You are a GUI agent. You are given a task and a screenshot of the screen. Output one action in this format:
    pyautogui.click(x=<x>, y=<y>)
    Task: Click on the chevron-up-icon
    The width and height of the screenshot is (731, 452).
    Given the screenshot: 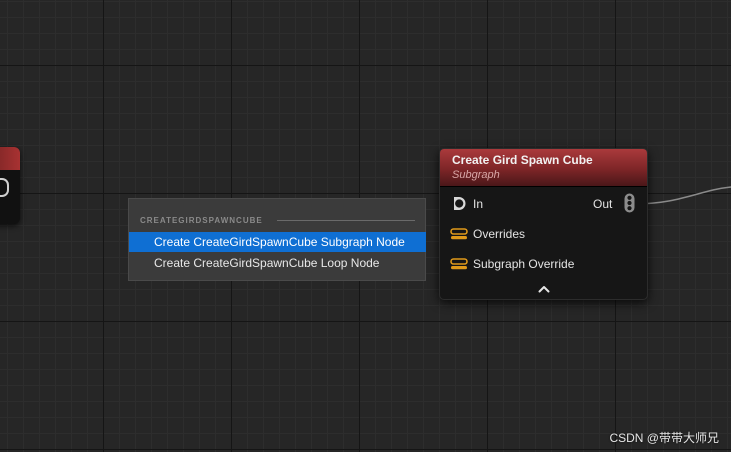 What is the action you would take?
    pyautogui.click(x=544, y=289)
    